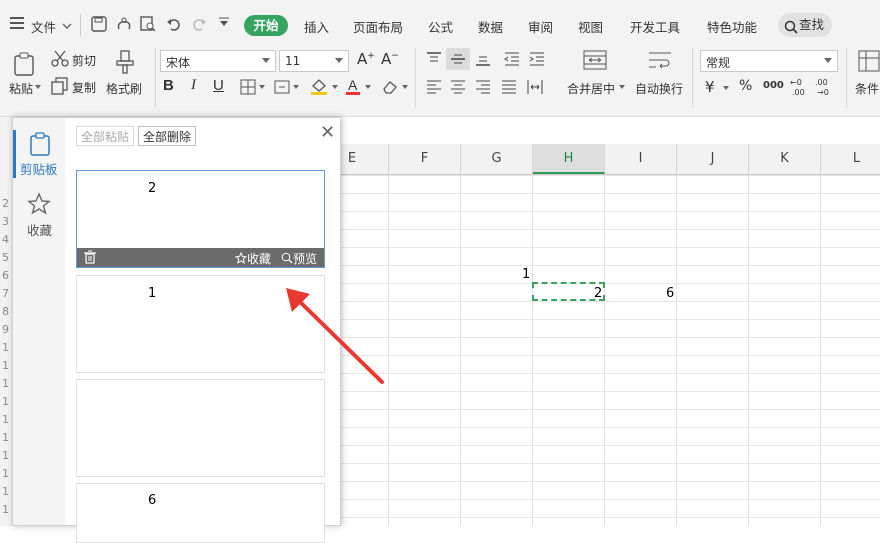  I want to click on format-painter-button: 格式刷, so click(124, 88).